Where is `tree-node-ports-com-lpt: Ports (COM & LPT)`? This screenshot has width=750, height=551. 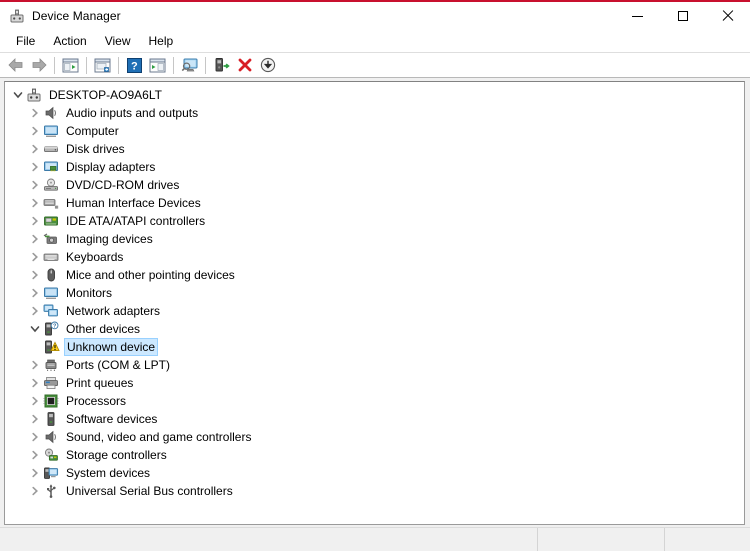 tree-node-ports-com-lpt: Ports (COM & LPT) is located at coordinates (374, 365).